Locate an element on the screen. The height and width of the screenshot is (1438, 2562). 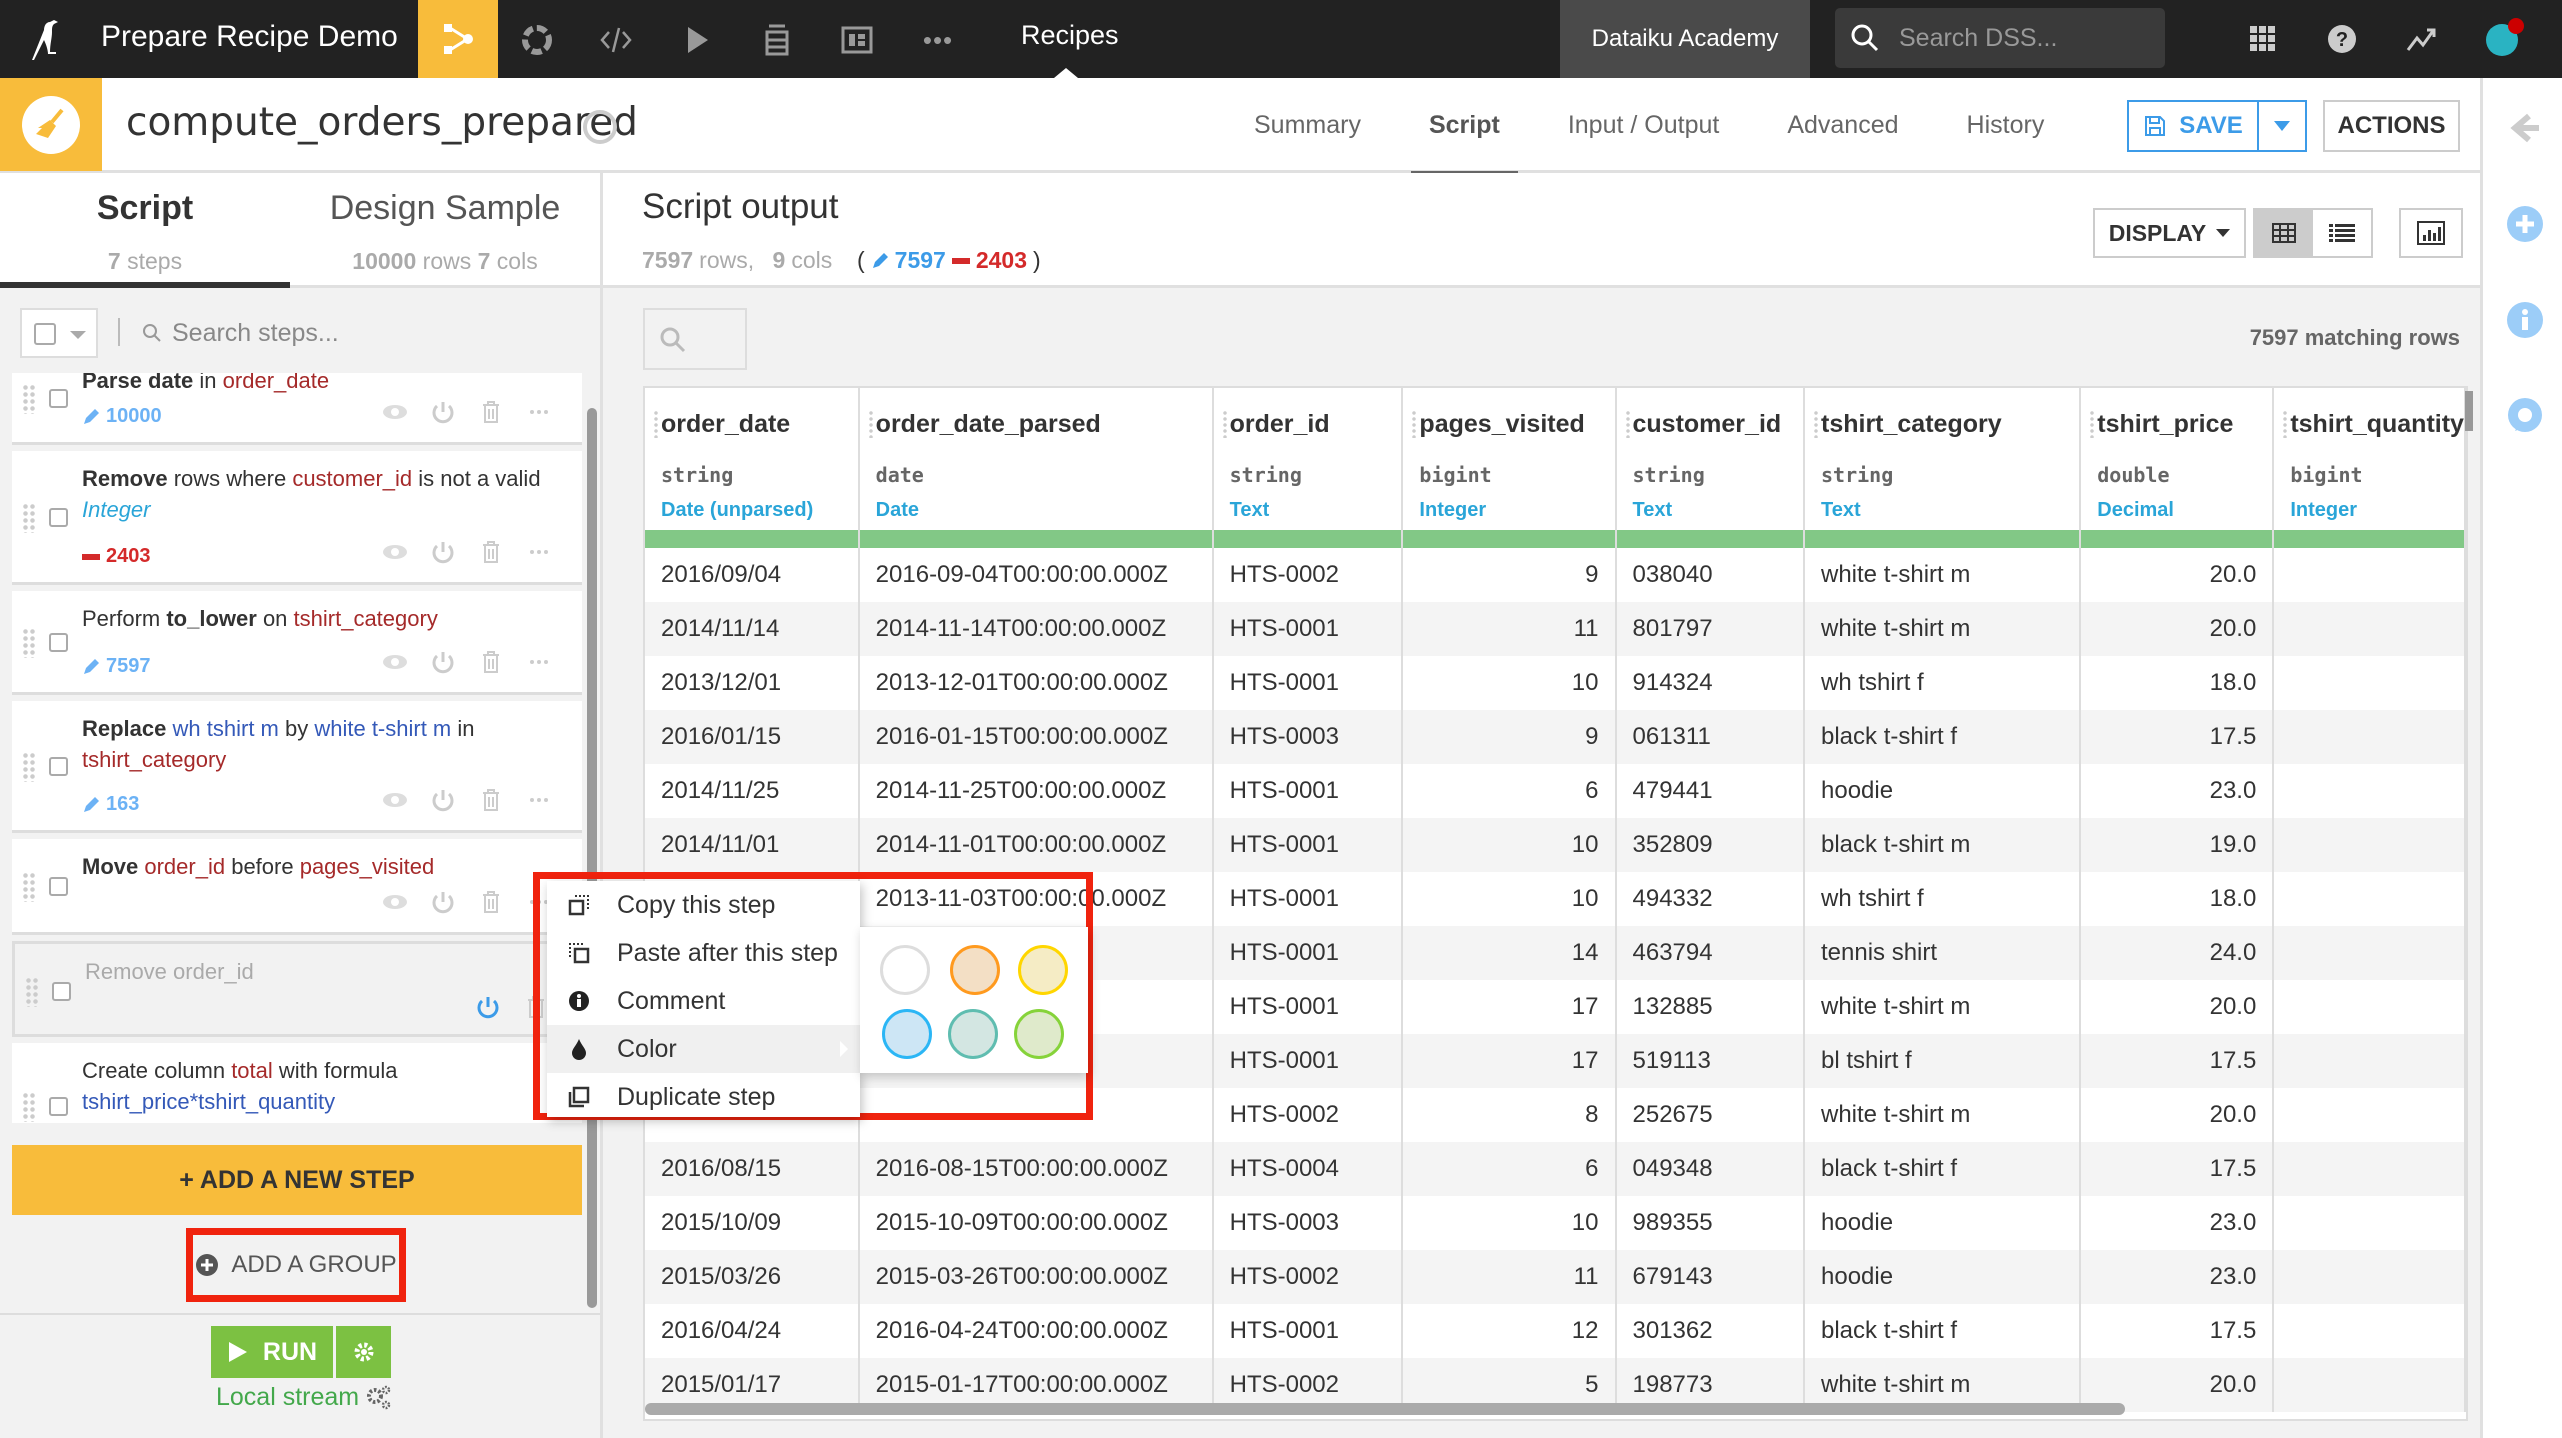
table-cell: 2014-11-01T00:00:00.000Z is located at coordinates (1036, 845).